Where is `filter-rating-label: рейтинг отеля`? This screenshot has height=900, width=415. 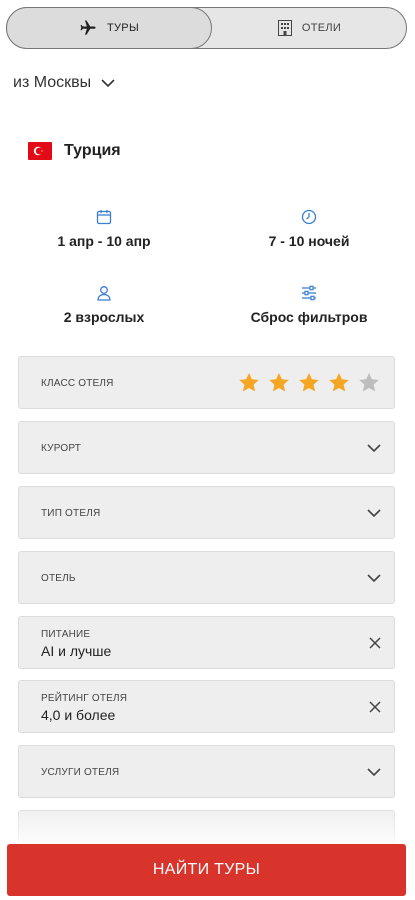 filter-rating-label: рейтинг отеля is located at coordinates (84, 698).